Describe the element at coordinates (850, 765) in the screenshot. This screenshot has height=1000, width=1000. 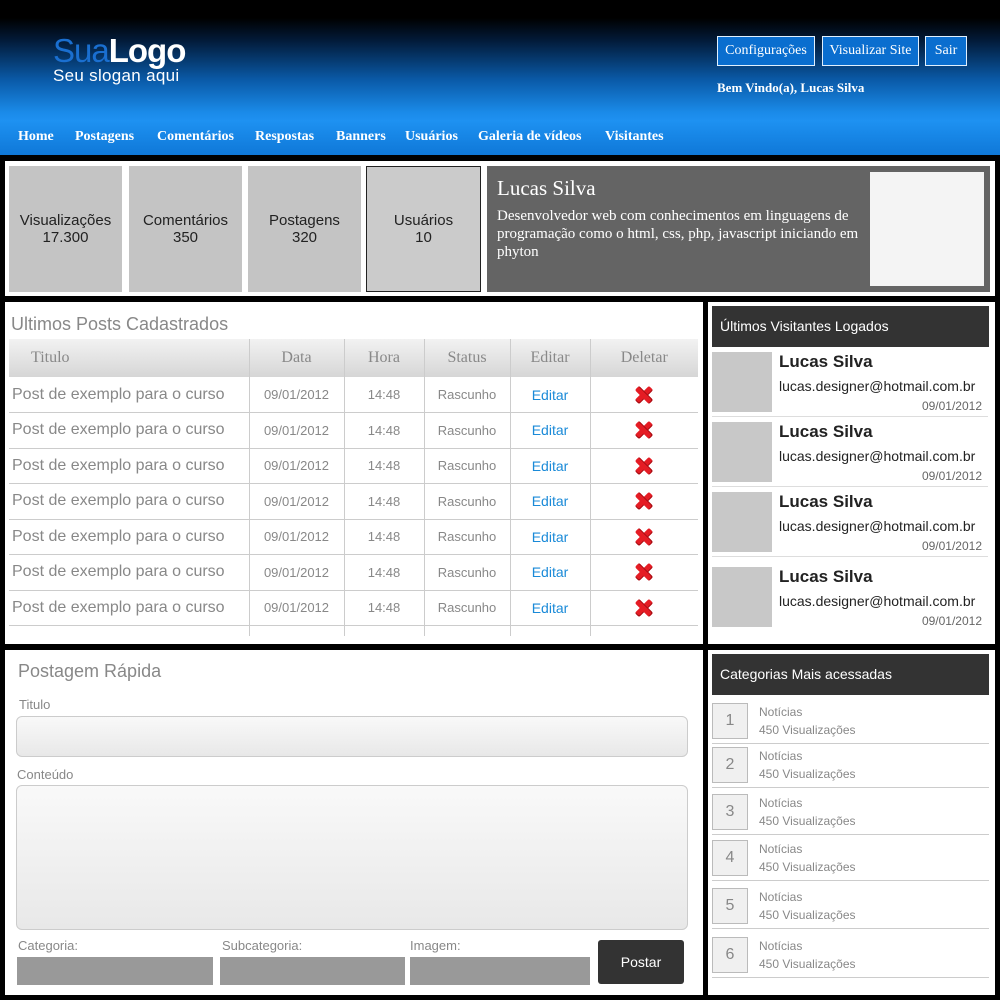
I see `category-item: 2 Notícias 450 Visualizações` at that location.